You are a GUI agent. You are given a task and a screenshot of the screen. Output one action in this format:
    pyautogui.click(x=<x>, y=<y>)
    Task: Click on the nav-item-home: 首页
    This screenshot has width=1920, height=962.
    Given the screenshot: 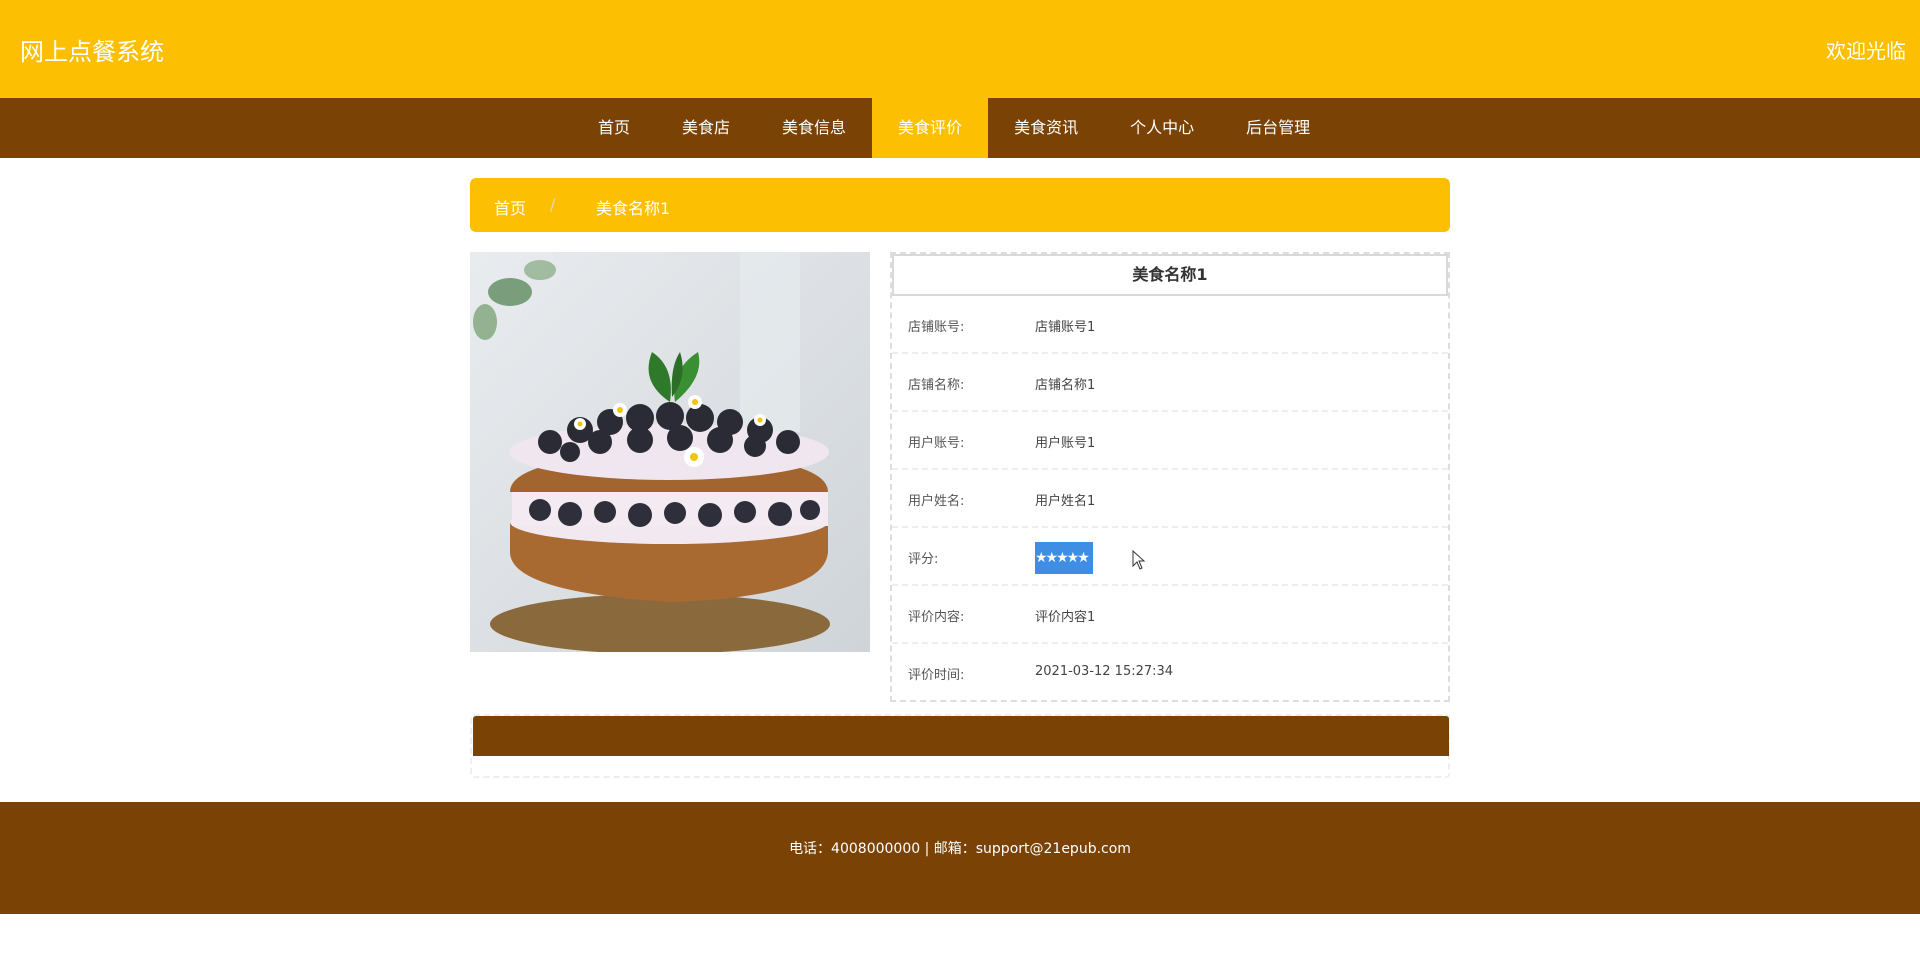 What is the action you would take?
    pyautogui.click(x=614, y=128)
    